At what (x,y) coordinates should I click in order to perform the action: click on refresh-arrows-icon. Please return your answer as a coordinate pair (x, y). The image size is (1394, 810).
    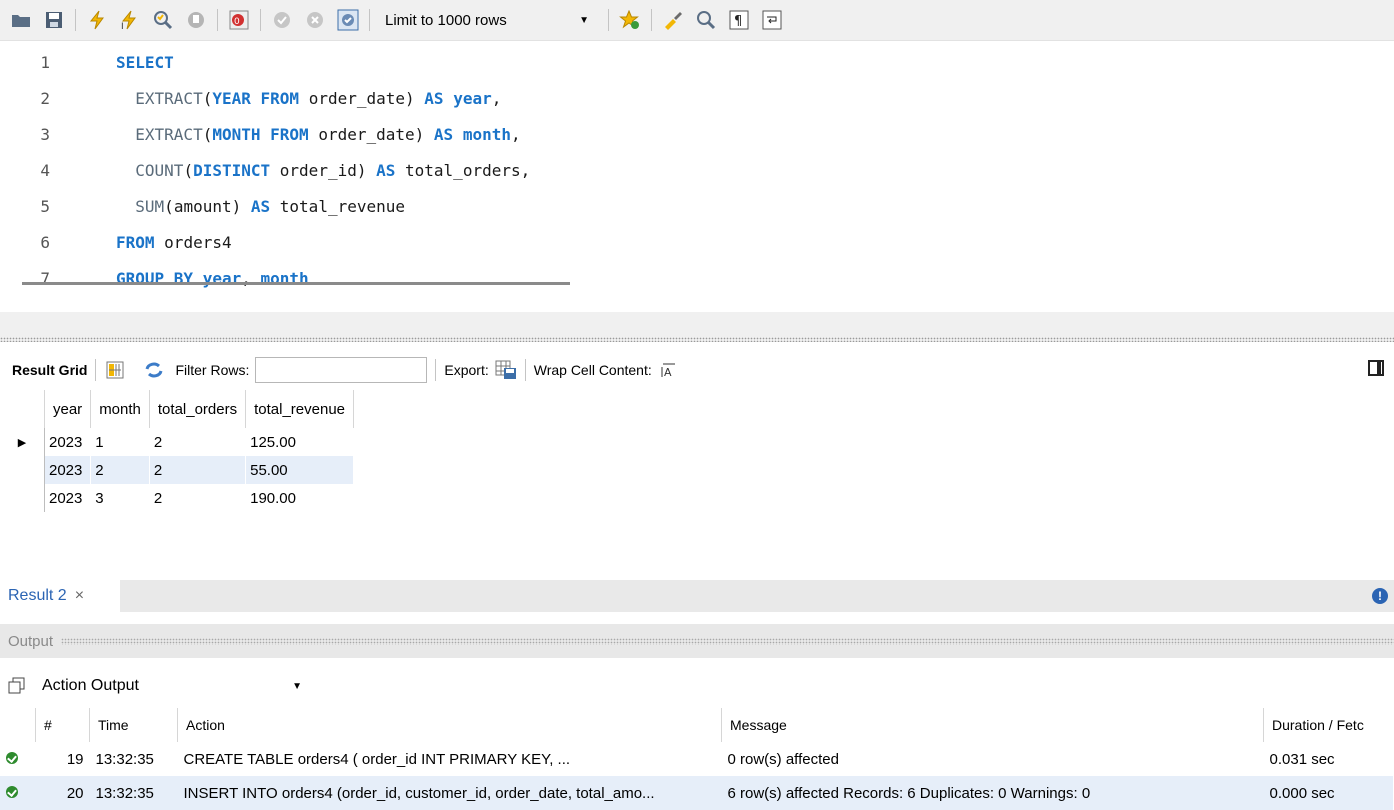
    Looking at the image, I should click on (154, 370).